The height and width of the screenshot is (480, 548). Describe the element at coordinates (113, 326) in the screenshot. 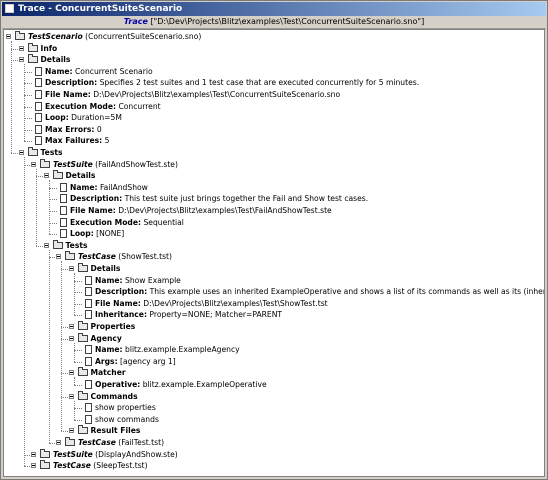

I see `node-label: Properties` at that location.